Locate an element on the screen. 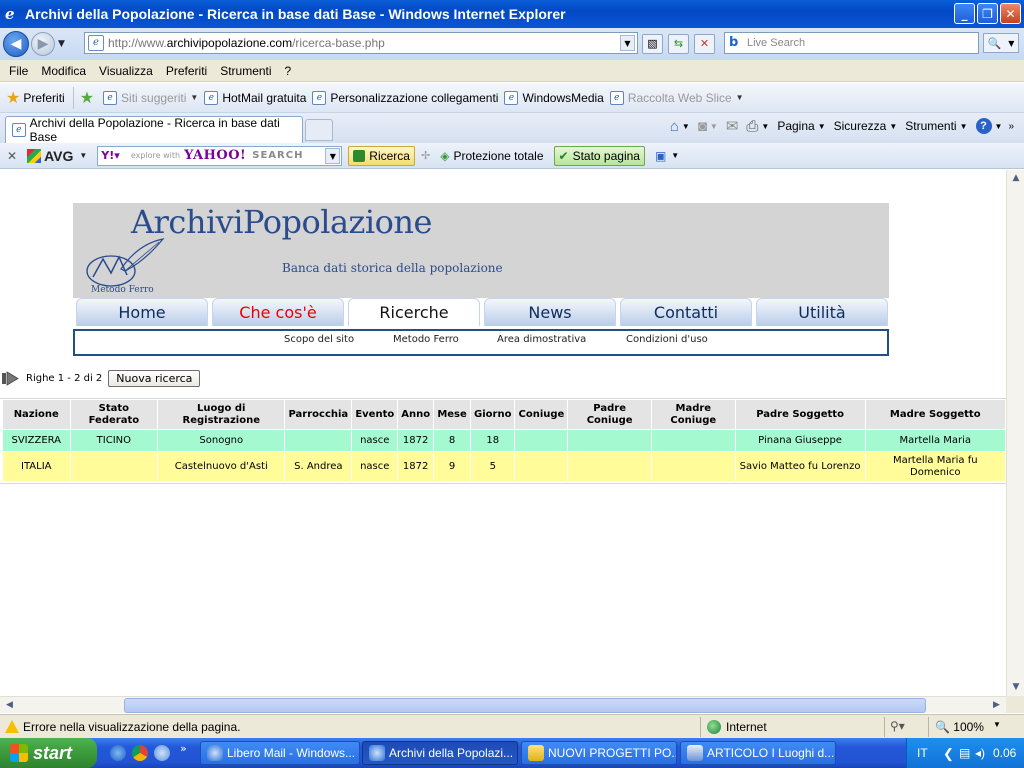 This screenshot has width=1024, height=768. column-header: Coniuge is located at coordinates (541, 414).